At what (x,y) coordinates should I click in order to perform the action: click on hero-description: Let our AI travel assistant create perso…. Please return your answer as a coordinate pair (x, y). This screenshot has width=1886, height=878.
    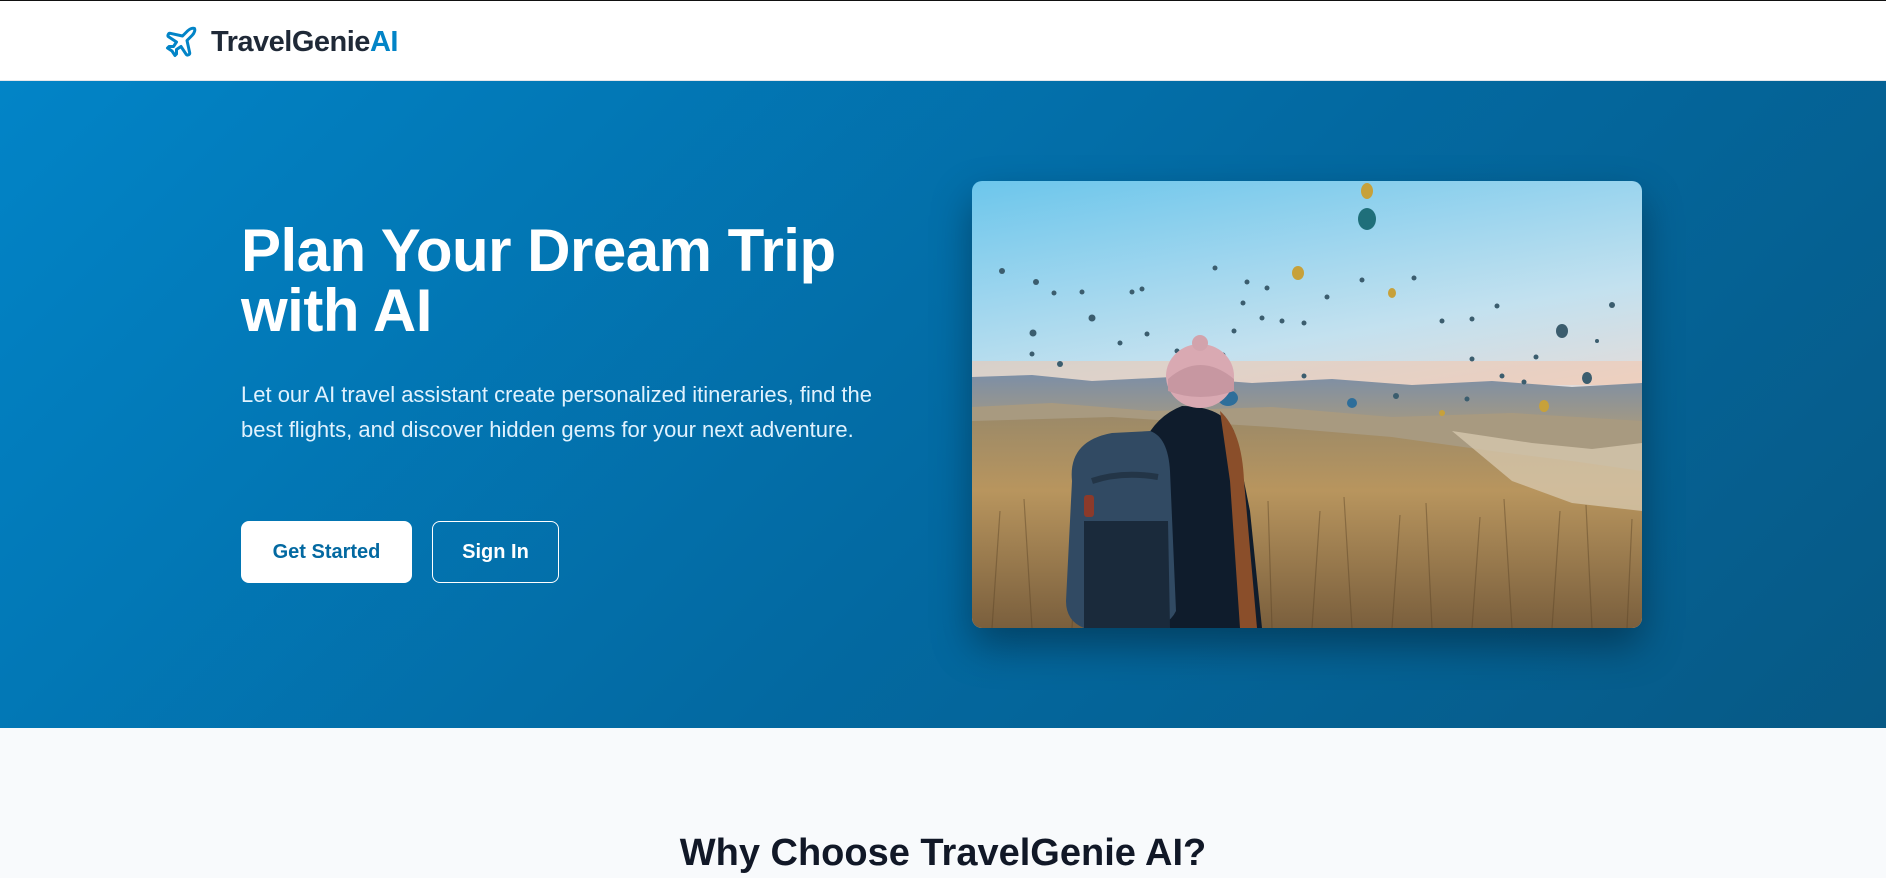
    Looking at the image, I should click on (557, 412).